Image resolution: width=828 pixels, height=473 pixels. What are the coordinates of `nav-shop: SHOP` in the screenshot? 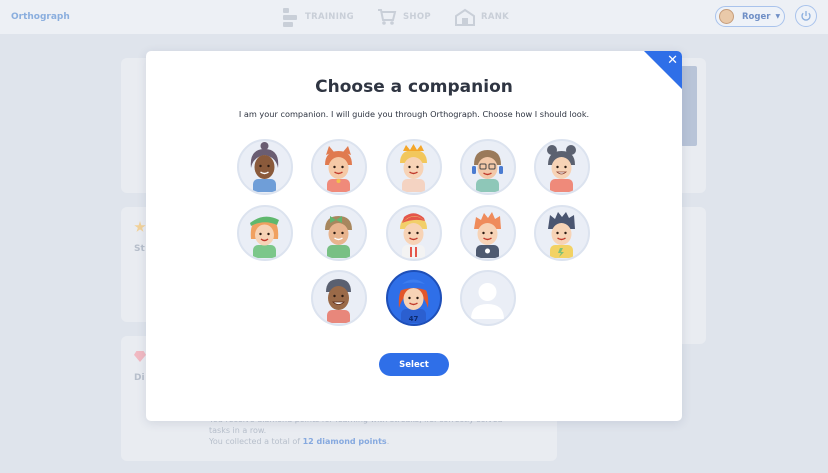 It's located at (404, 17).